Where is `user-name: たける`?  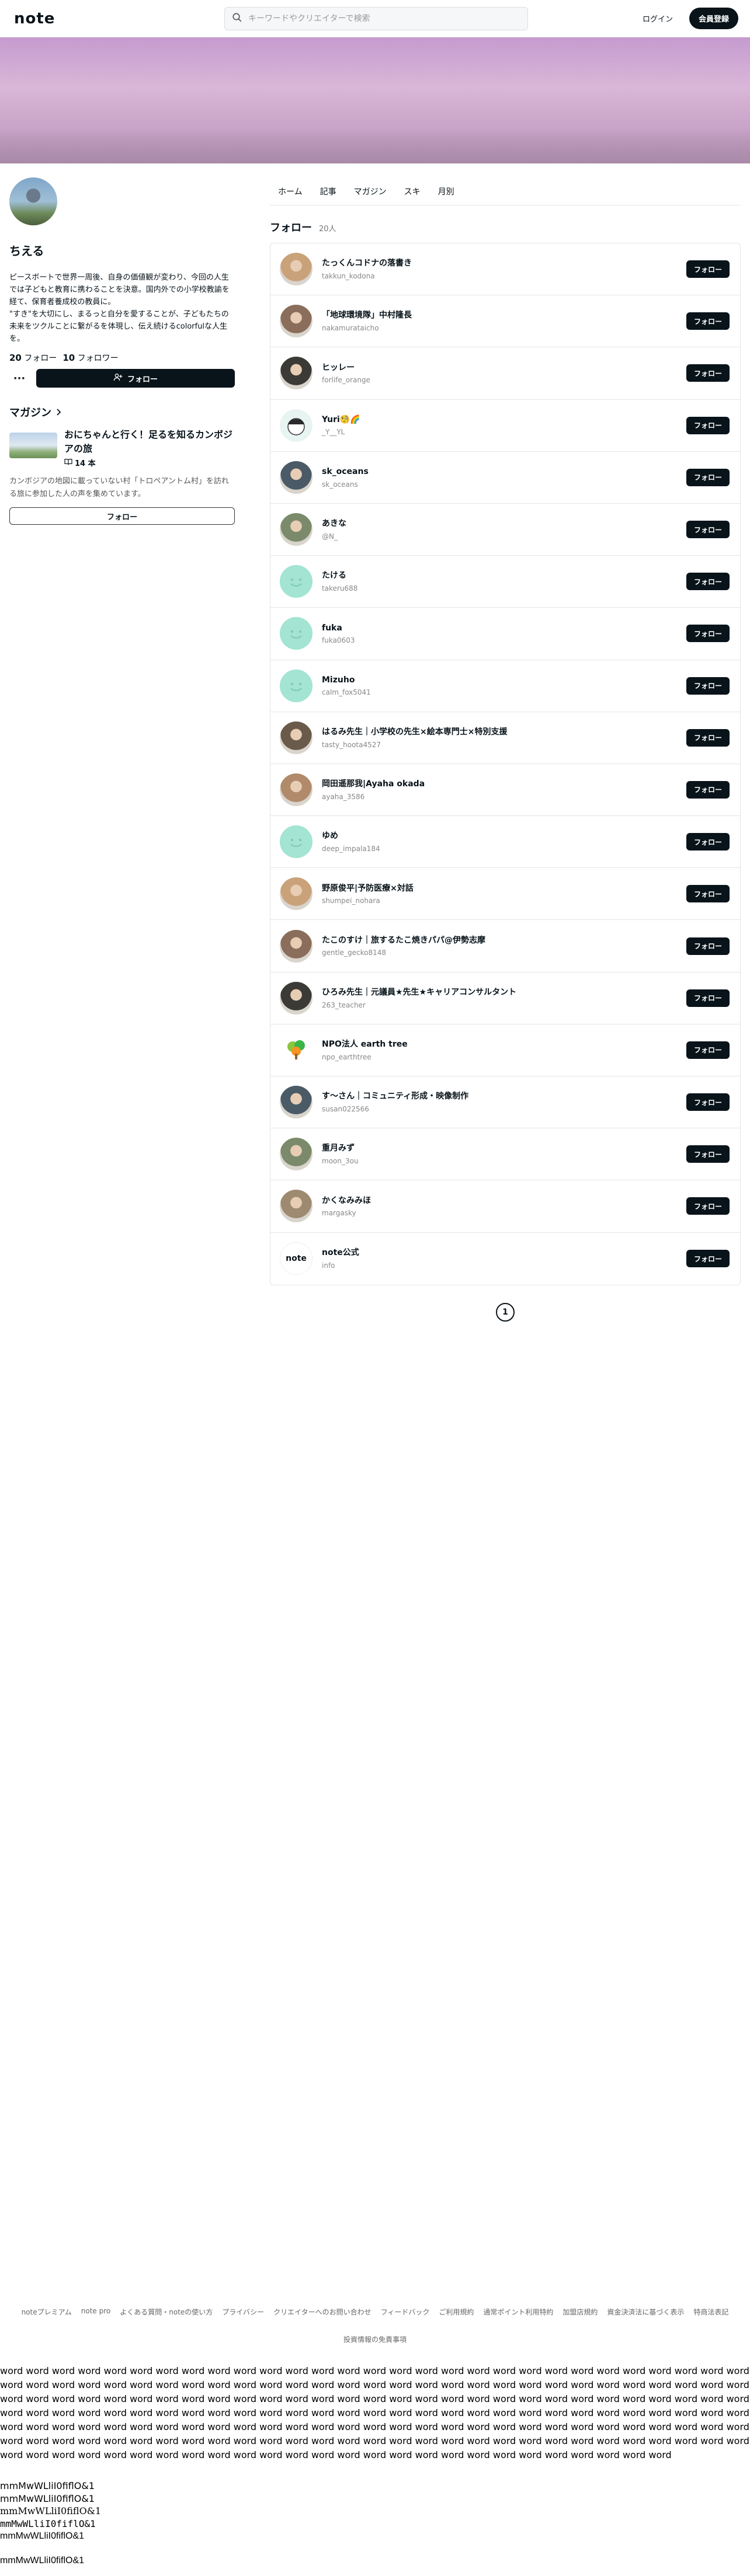 user-name: たける is located at coordinates (504, 576).